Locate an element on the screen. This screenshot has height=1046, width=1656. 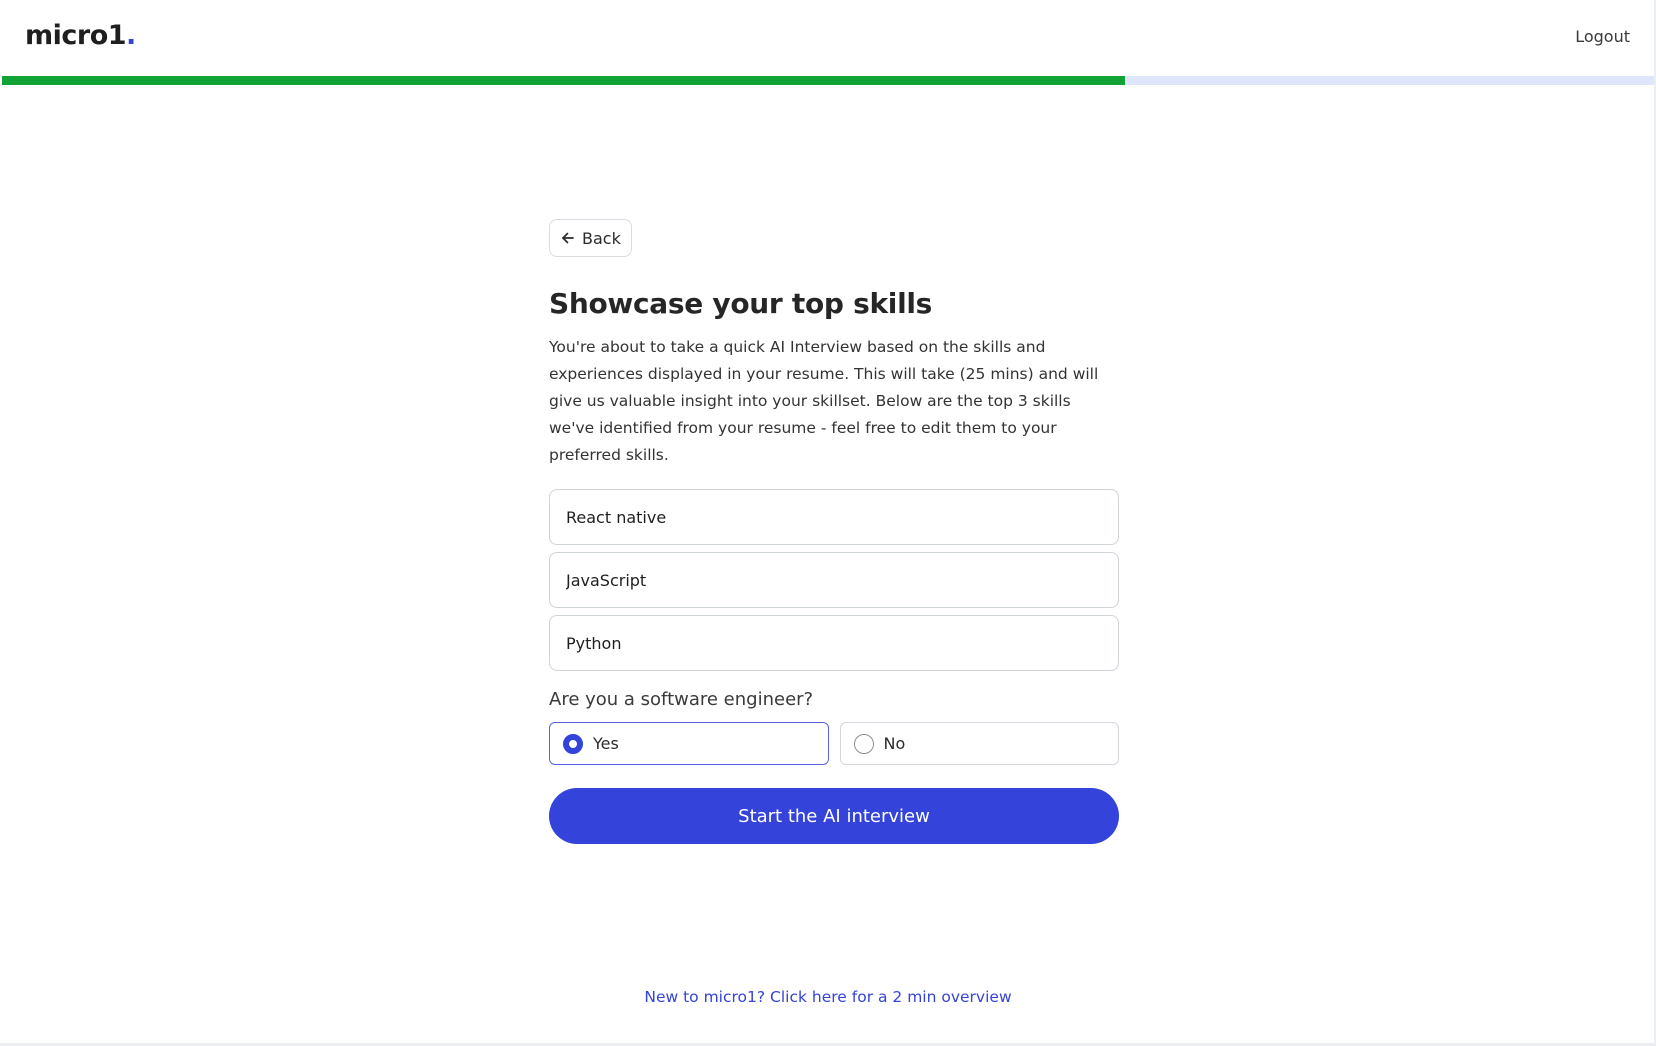
start-ai-interview-button: Start the AI interview is located at coordinates (834, 816).